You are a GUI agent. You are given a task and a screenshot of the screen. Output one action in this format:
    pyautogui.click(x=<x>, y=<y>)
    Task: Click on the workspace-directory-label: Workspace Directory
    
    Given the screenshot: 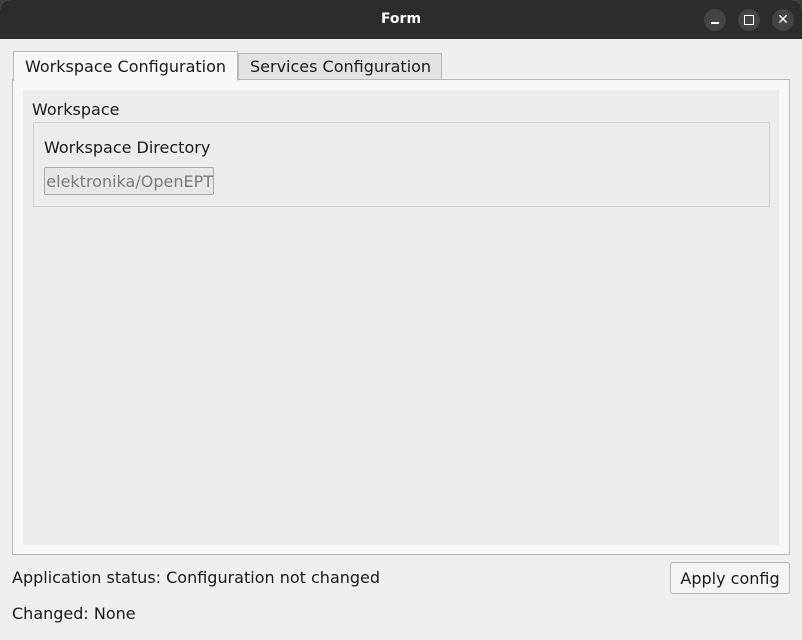 What is the action you would take?
    pyautogui.click(x=127, y=147)
    